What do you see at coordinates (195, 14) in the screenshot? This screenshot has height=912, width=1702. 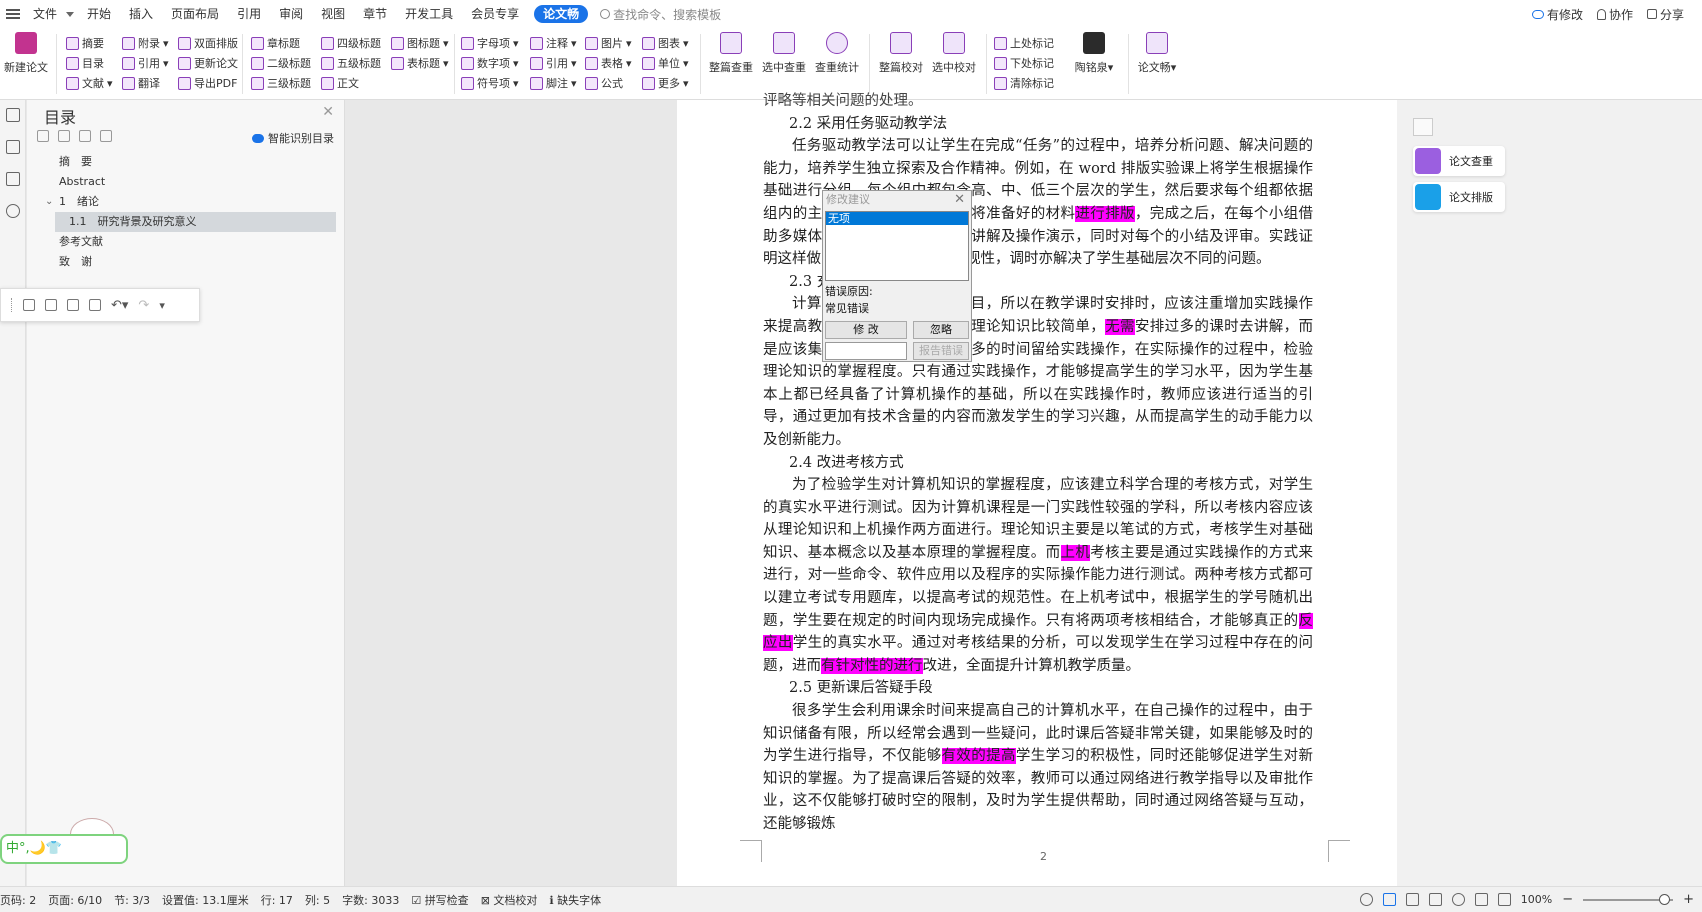 I see `tab-page-layout: 页面布局` at bounding box center [195, 14].